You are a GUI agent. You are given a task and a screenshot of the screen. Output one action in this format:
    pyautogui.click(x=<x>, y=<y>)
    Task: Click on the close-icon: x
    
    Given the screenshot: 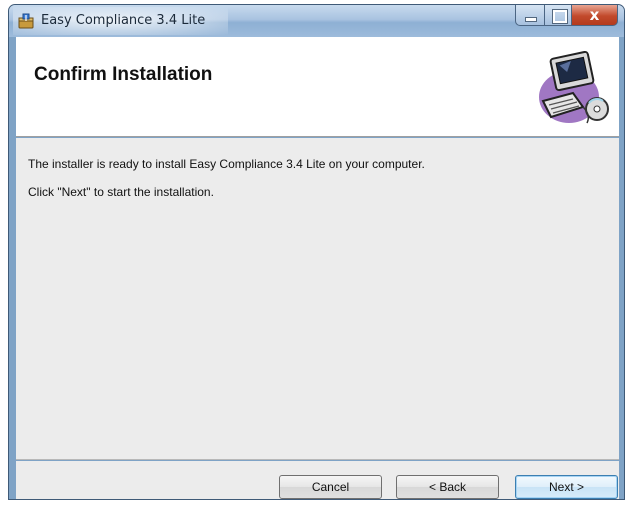 What is the action you would take?
    pyautogui.click(x=594, y=15)
    